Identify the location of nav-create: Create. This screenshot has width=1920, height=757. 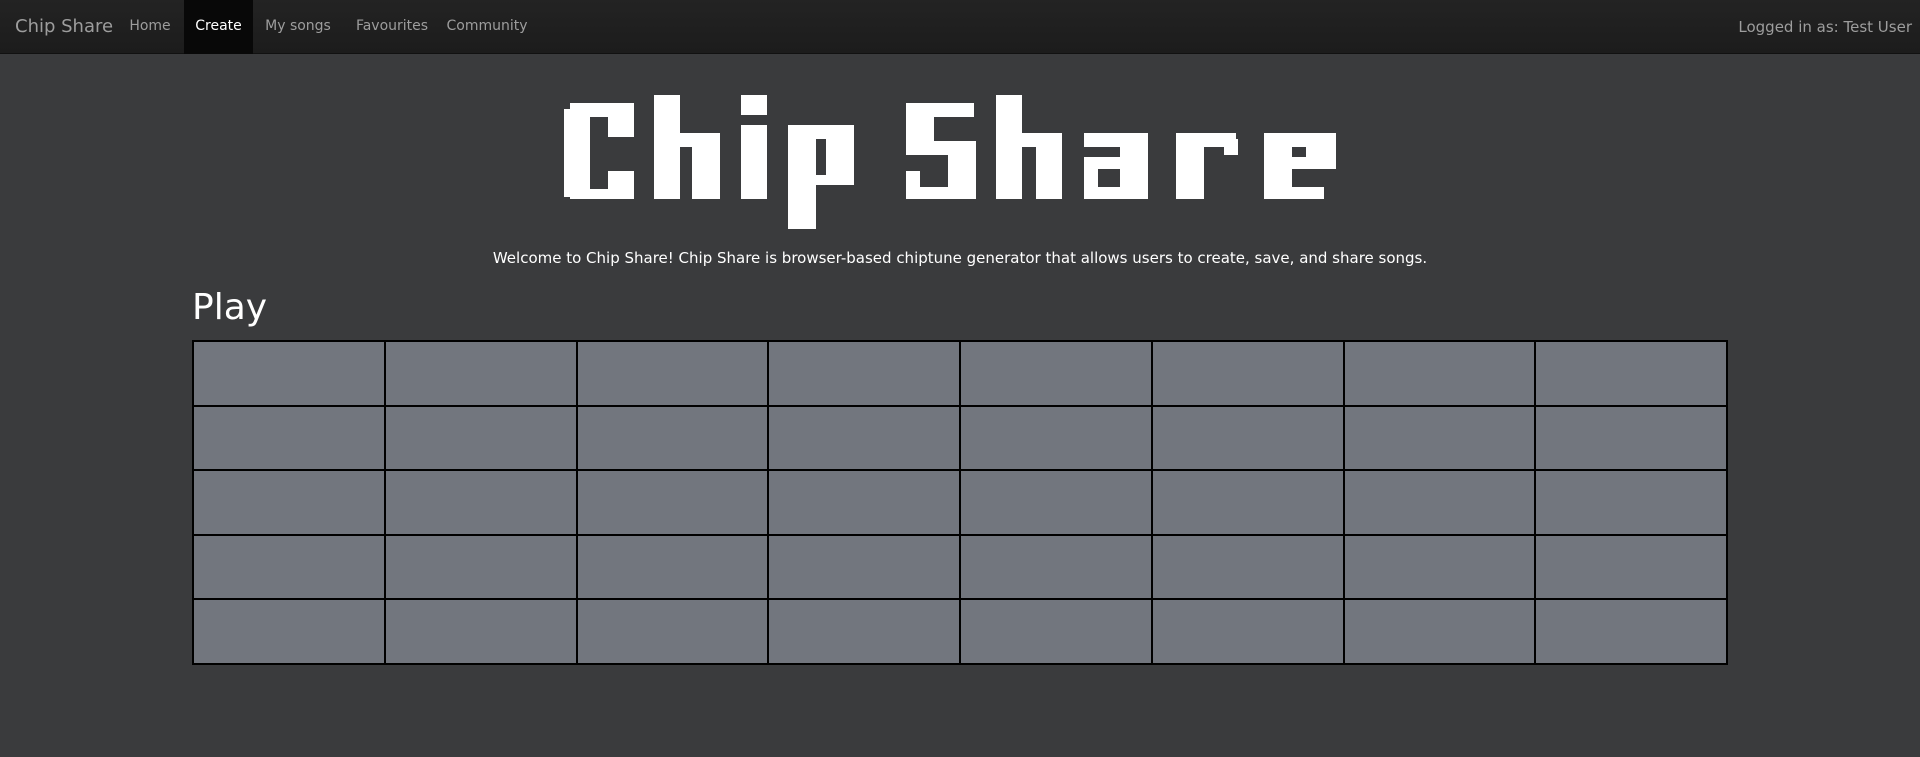
(218, 27).